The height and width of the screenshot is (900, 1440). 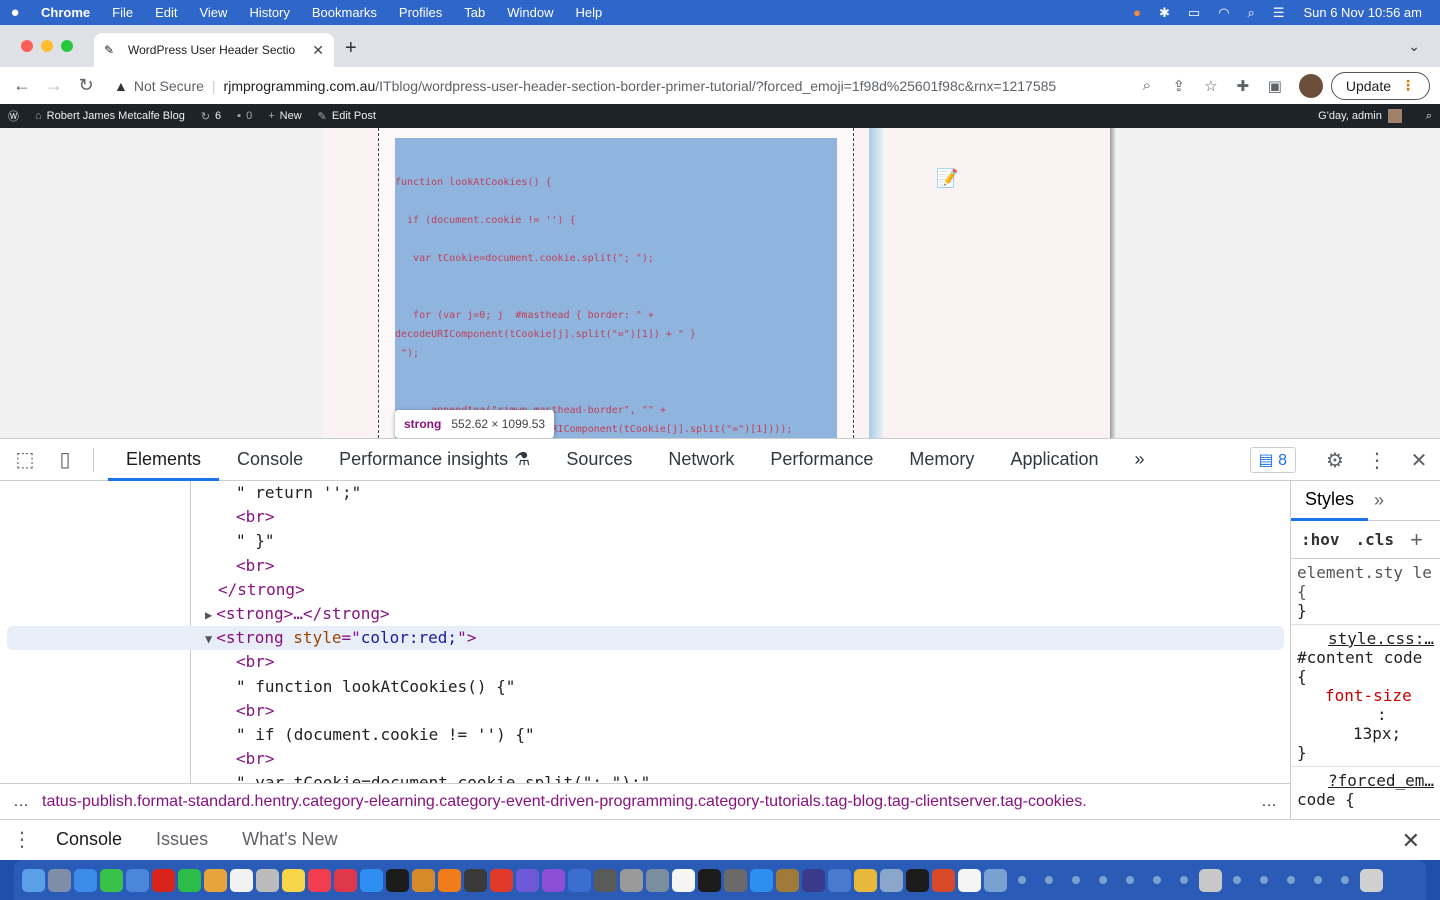 What do you see at coordinates (1365, 667) in the screenshot?
I see `rule-selector: #content code {` at bounding box center [1365, 667].